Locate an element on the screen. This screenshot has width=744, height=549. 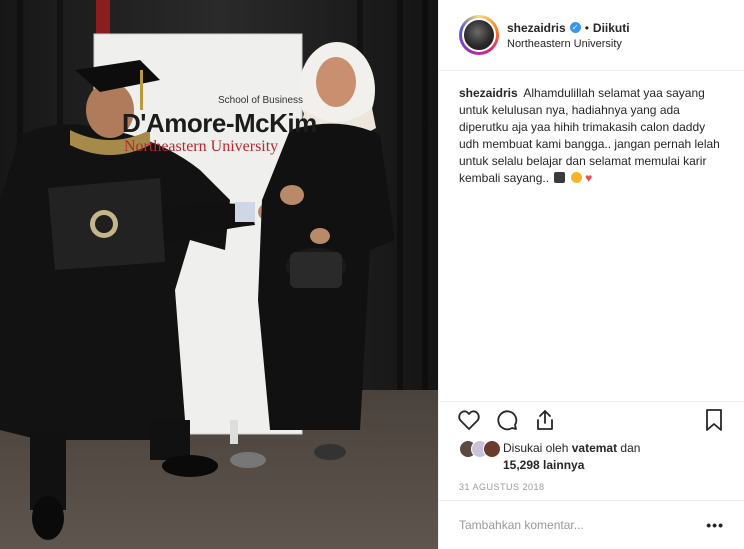
comment-bar: ••• is located at coordinates (591, 524).